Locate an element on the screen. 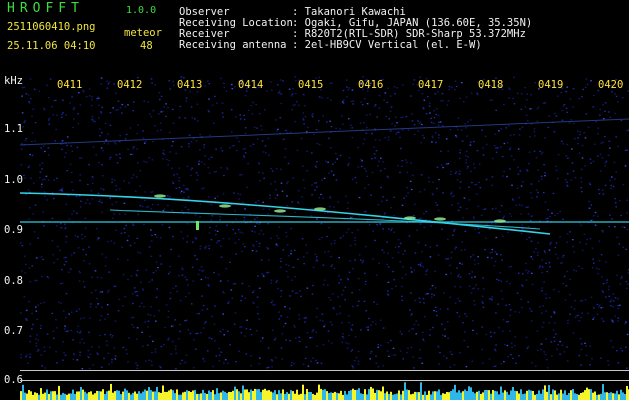  faint-upper-trace is located at coordinates (324, 132).